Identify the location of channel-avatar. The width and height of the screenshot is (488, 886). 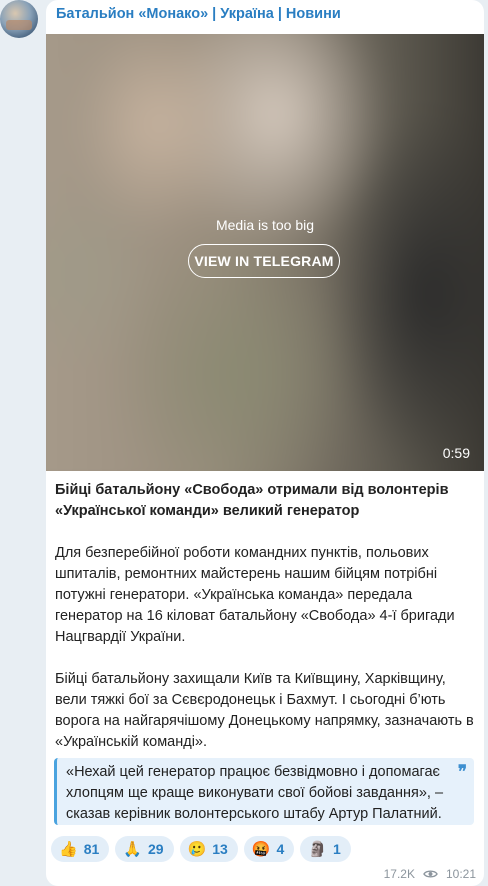
(19, 19).